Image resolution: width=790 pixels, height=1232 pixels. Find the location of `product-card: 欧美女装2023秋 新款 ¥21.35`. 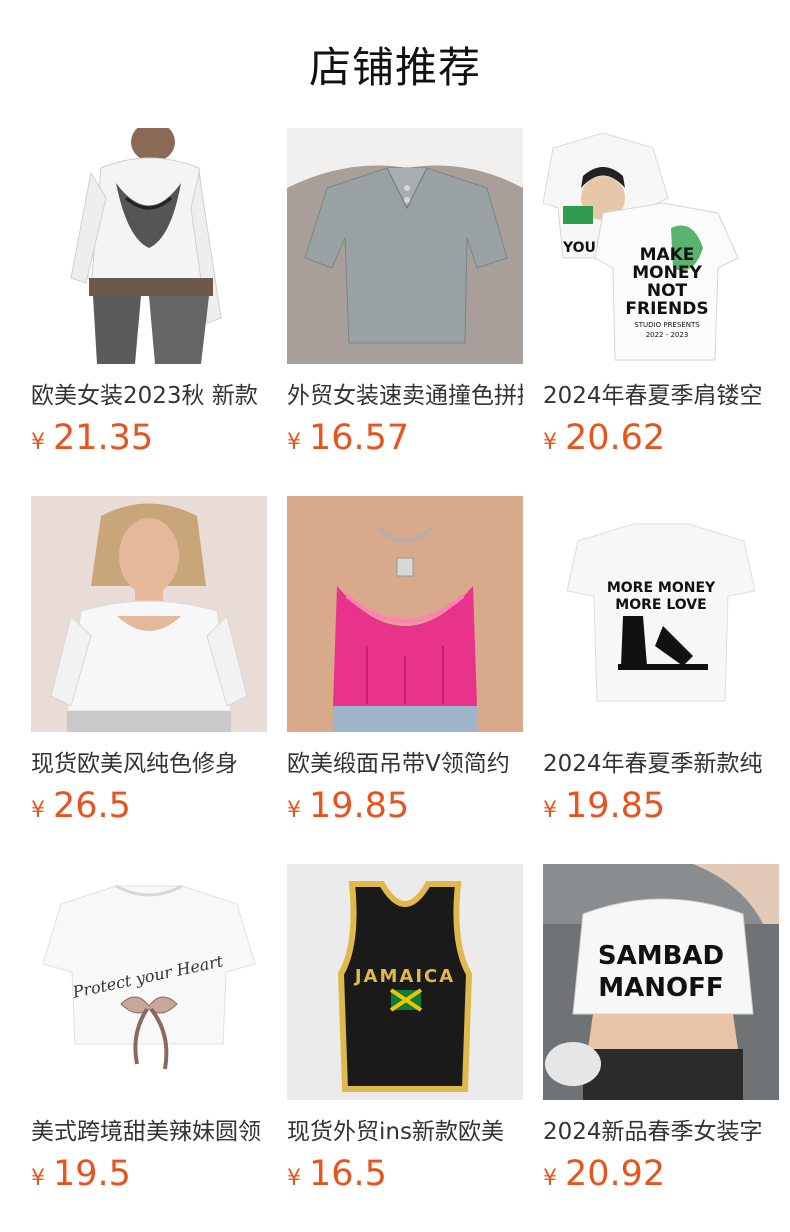

product-card: 欧美女装2023秋 新款 ¥21.35 is located at coordinates (149, 293).